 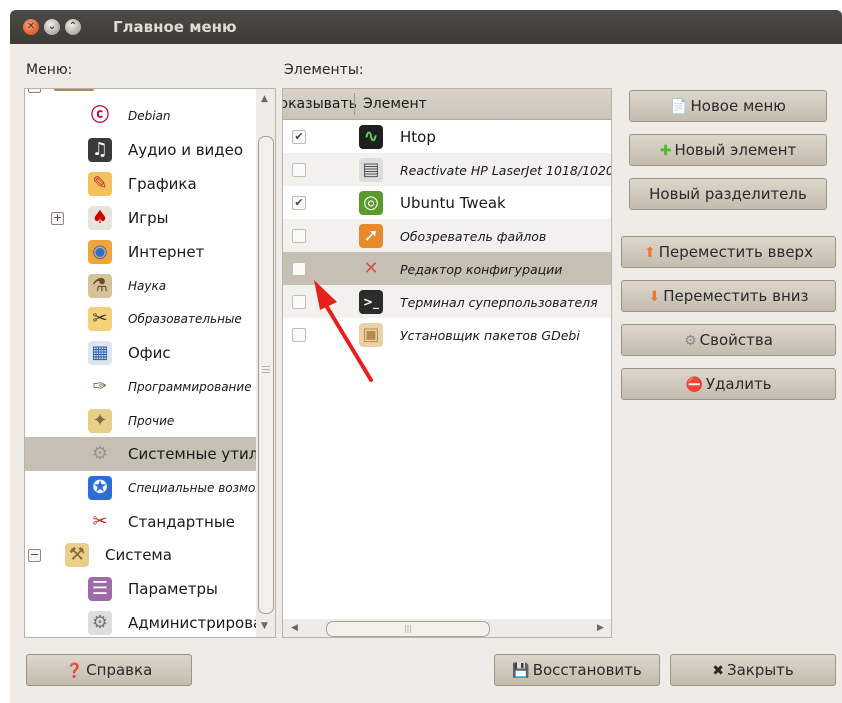 I want to click on elements-label: Элементы:, so click(x=324, y=70).